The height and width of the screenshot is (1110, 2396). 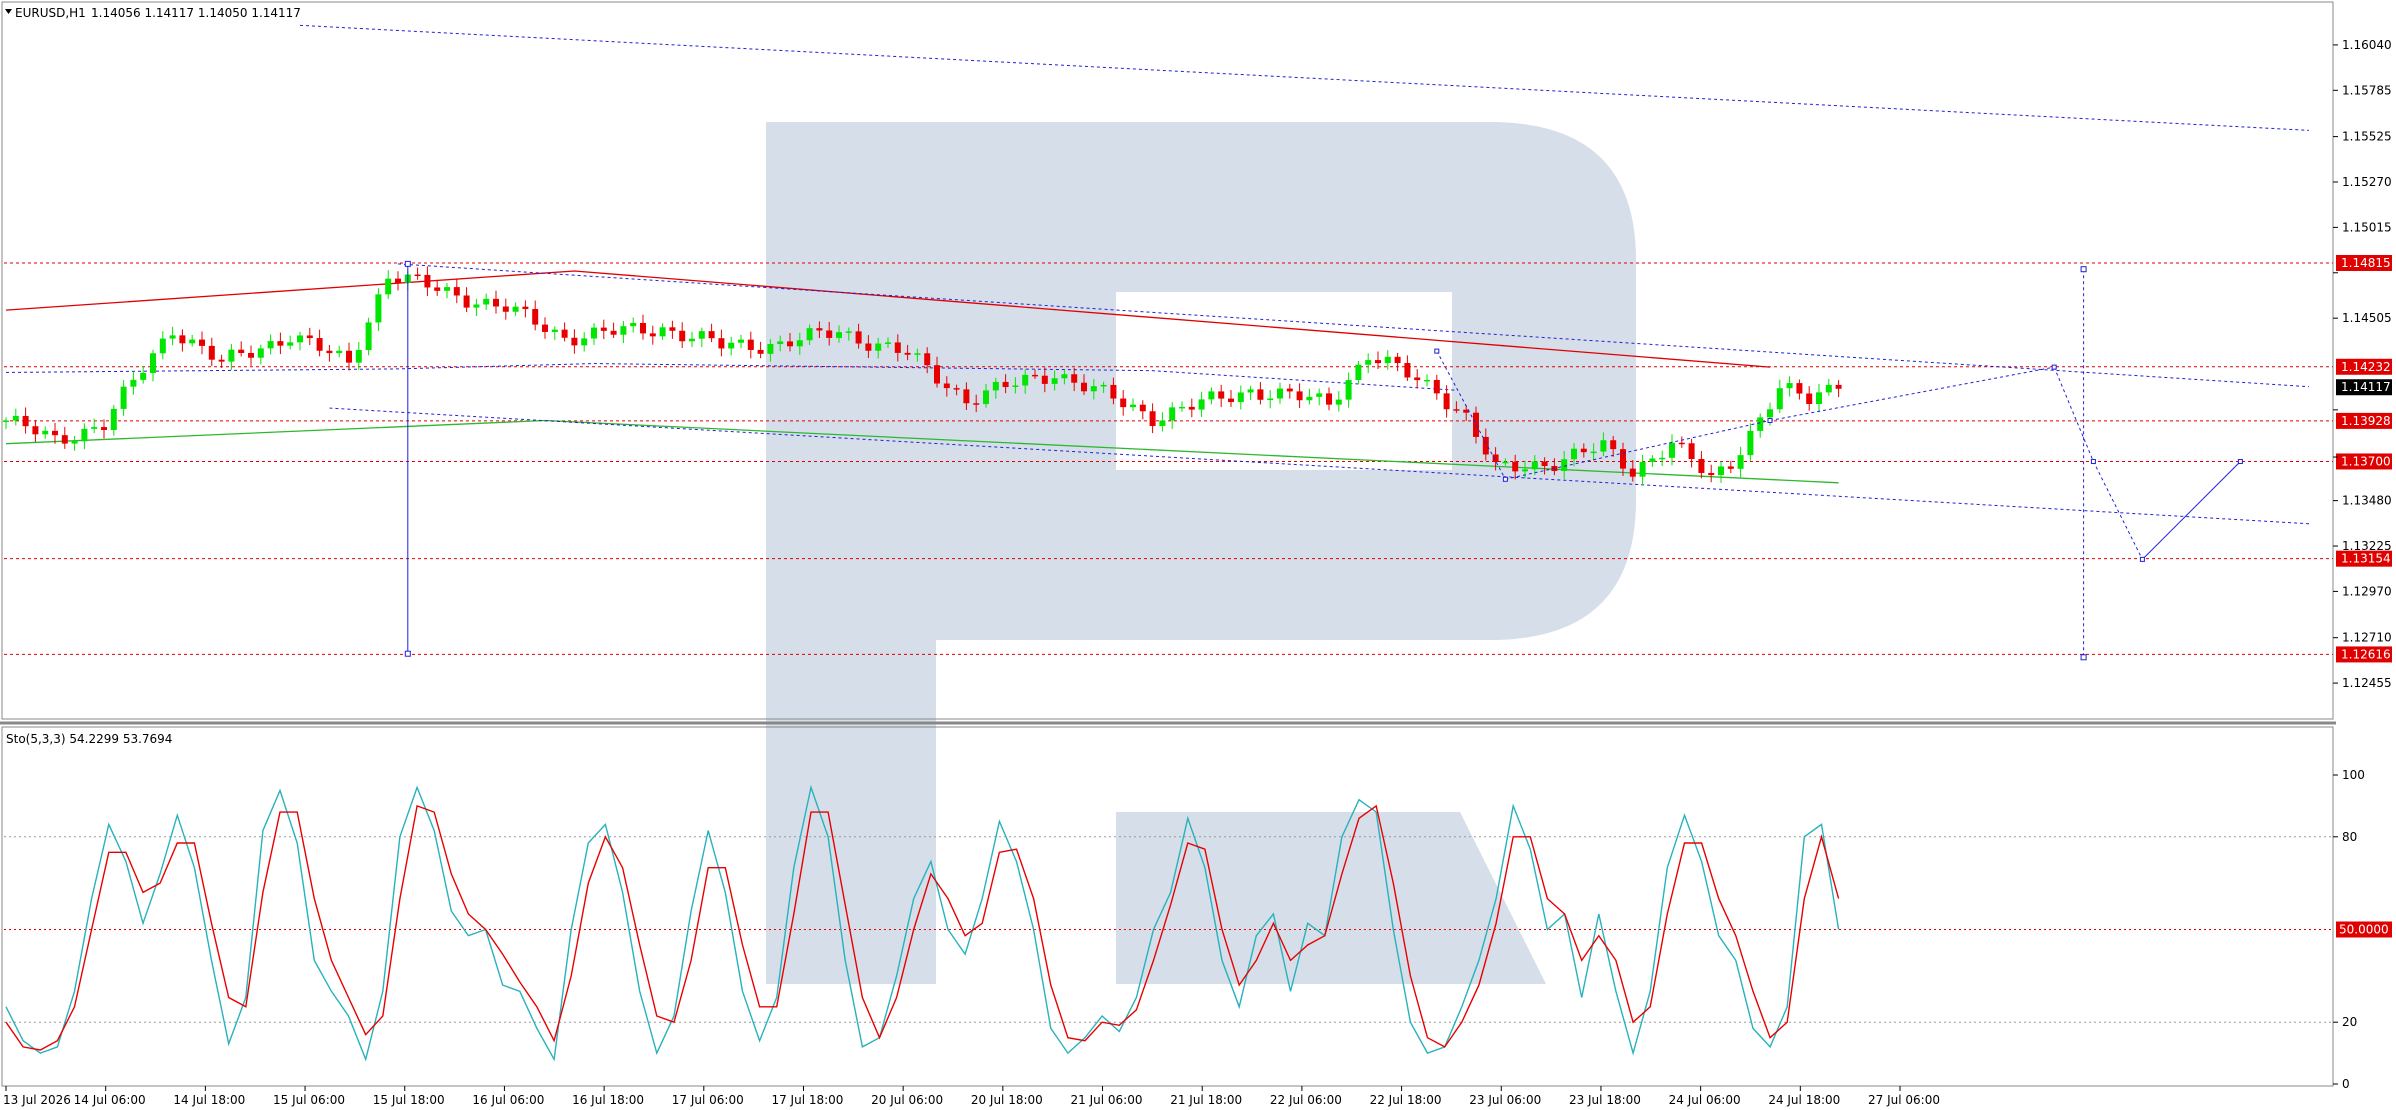 I want to click on time-tick-label: 16 Jul 18:00, so click(x=608, y=1100).